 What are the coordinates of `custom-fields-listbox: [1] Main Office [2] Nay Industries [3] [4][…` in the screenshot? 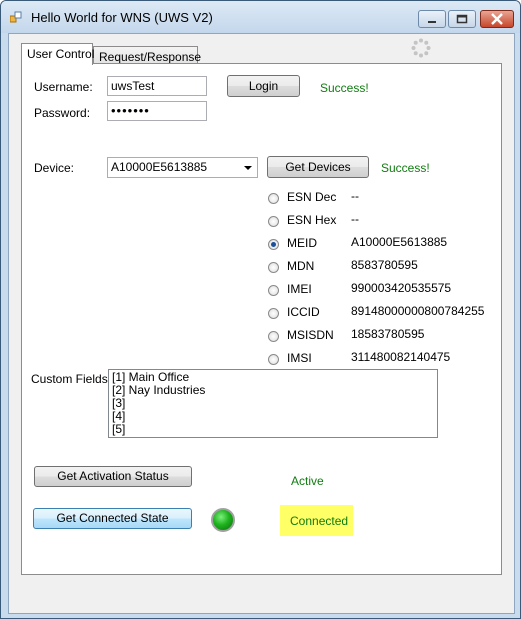 It's located at (273, 403).